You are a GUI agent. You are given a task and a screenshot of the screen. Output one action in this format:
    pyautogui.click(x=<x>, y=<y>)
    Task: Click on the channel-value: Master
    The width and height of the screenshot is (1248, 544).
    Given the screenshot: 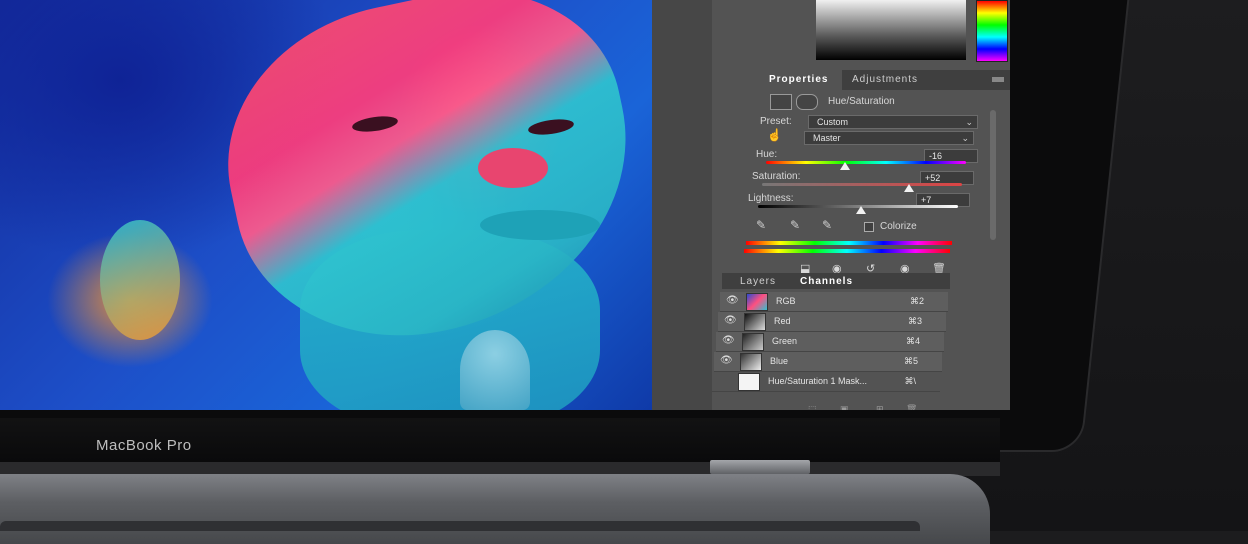 What is the action you would take?
    pyautogui.click(x=827, y=138)
    